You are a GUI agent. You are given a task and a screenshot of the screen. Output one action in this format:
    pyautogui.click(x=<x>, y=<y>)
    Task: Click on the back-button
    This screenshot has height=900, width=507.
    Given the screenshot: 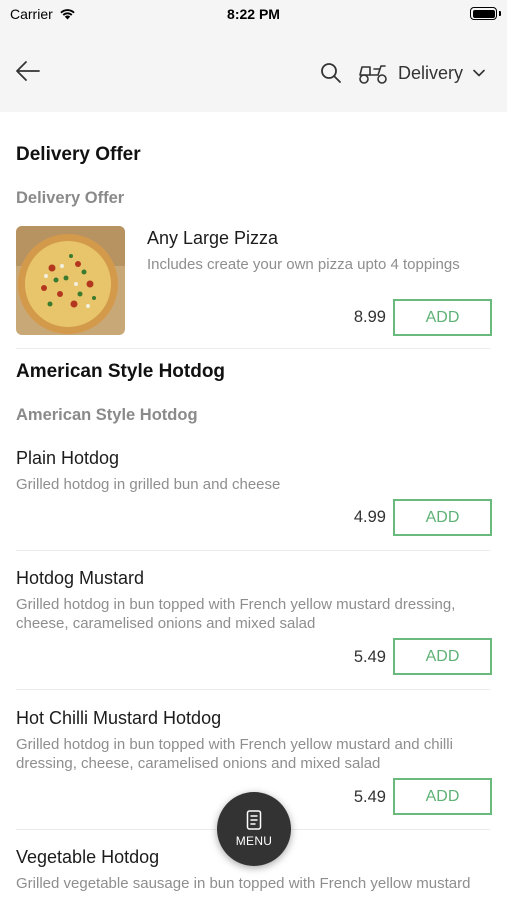 What is the action you would take?
    pyautogui.click(x=28, y=71)
    